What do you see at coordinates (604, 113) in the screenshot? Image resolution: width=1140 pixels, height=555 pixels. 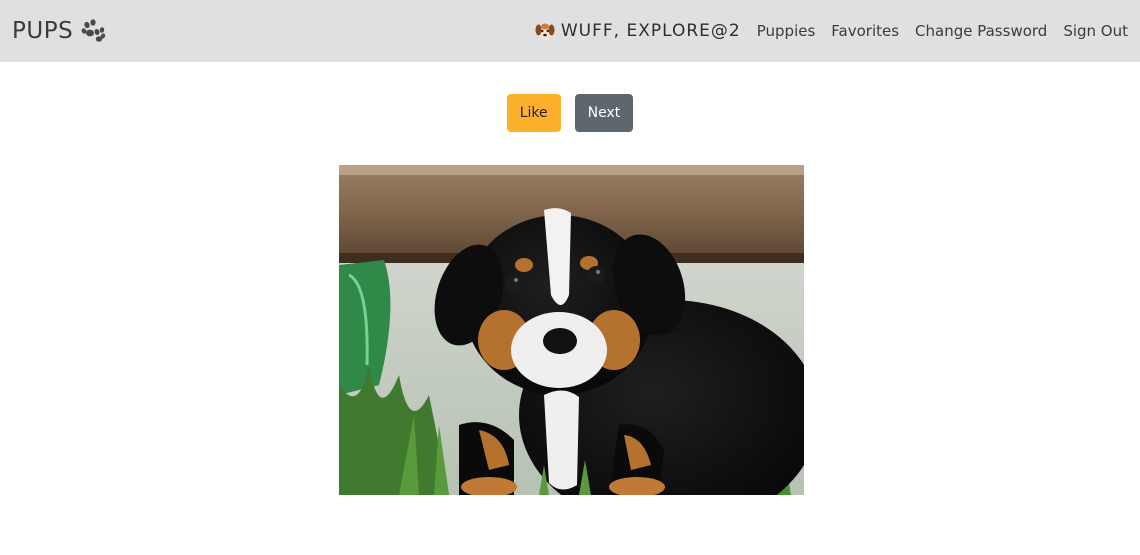 I see `next-button: Next` at bounding box center [604, 113].